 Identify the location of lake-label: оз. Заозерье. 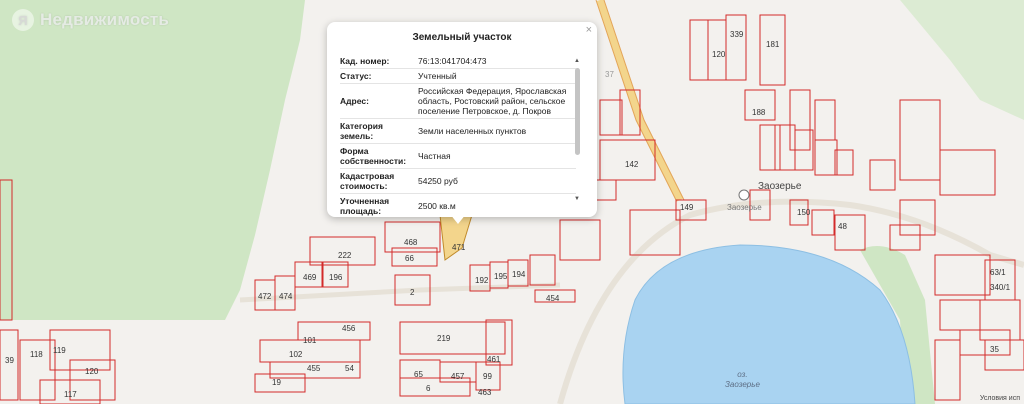
(742, 380).